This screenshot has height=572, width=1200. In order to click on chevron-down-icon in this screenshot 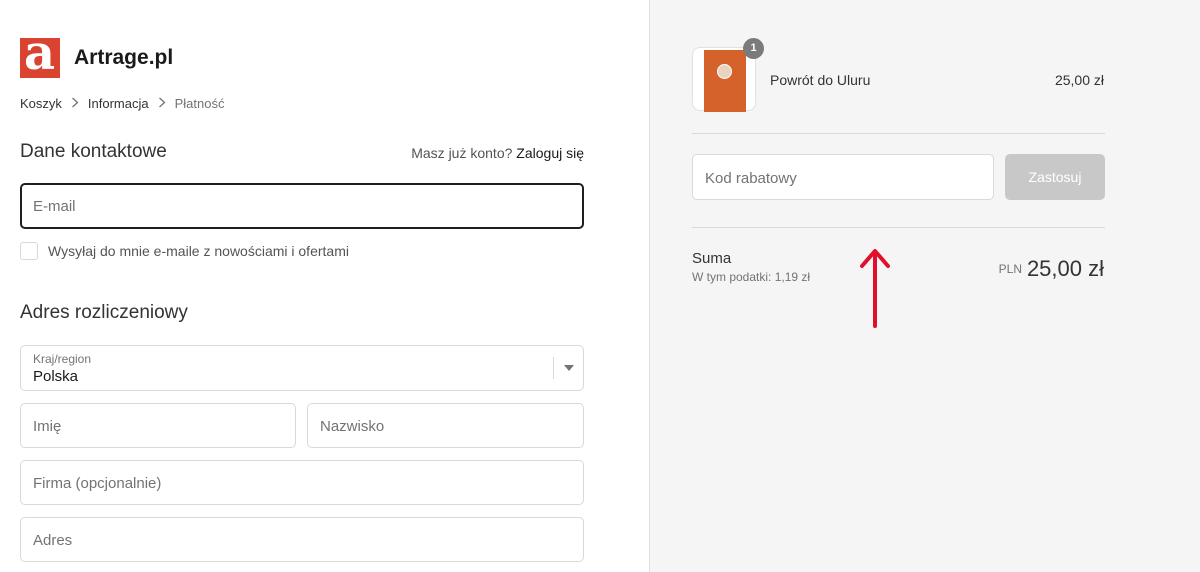, I will do `click(569, 368)`.